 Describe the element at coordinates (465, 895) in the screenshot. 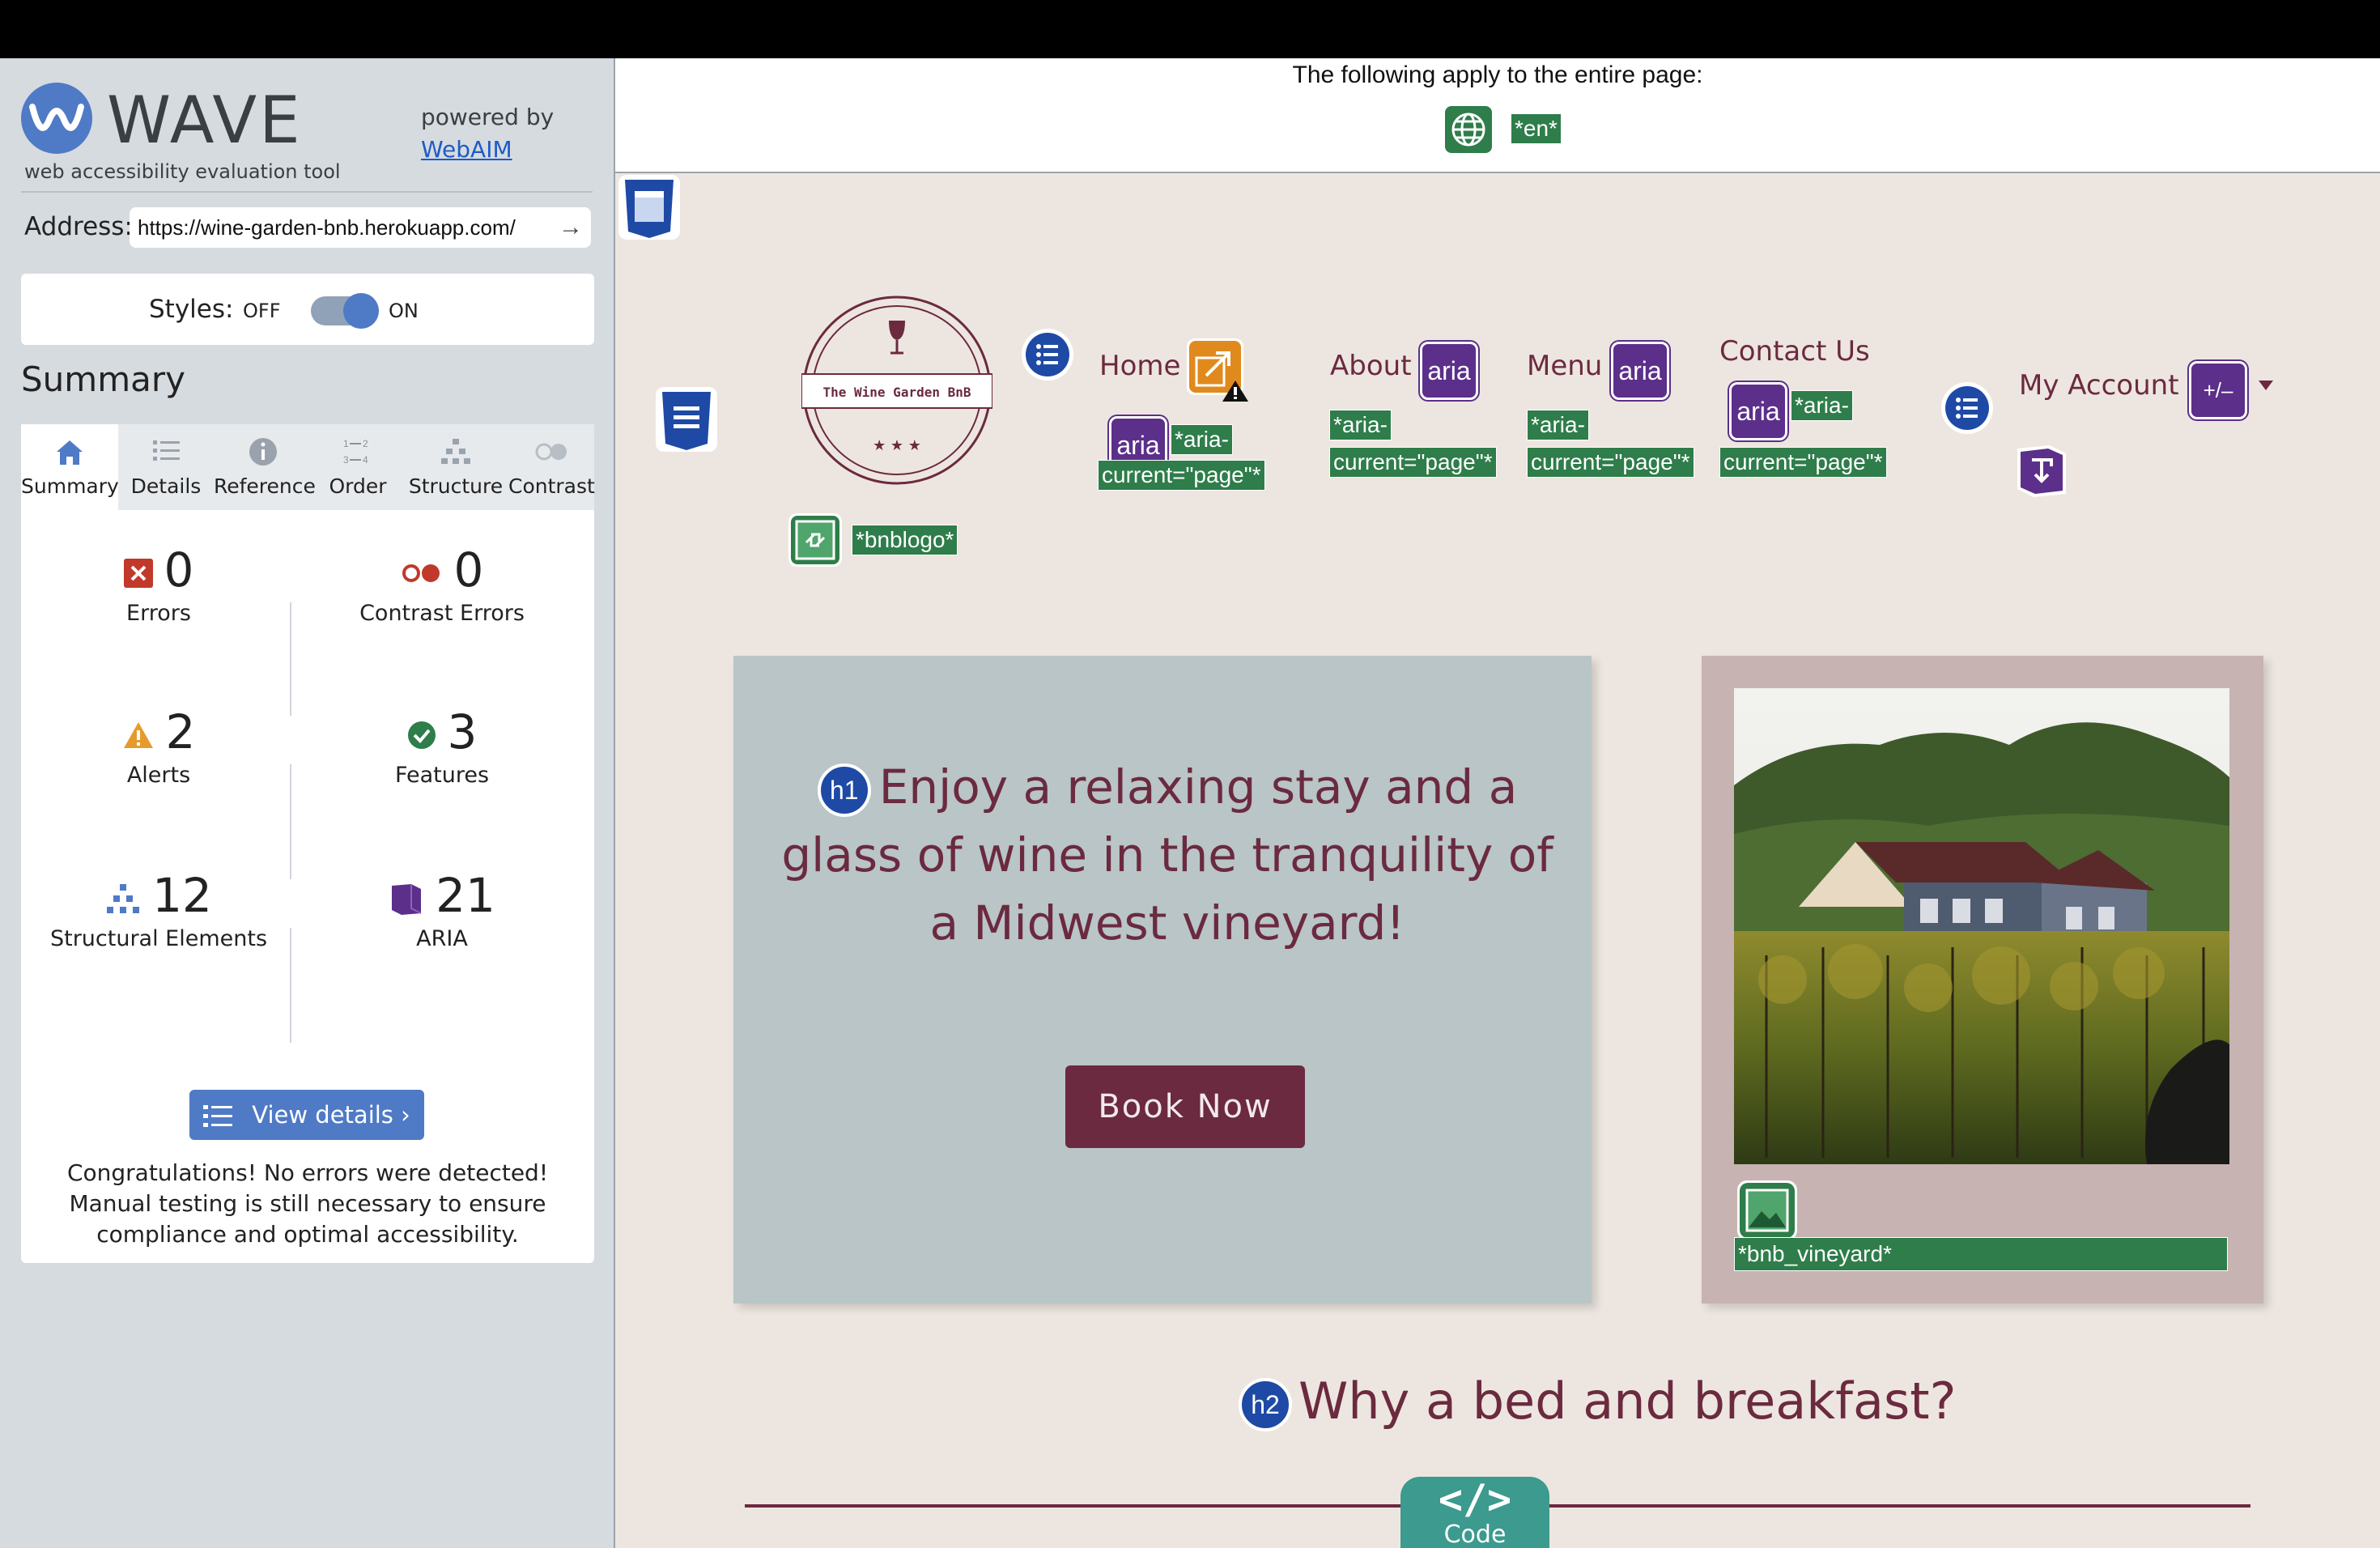

I see `aria-count: 21` at that location.